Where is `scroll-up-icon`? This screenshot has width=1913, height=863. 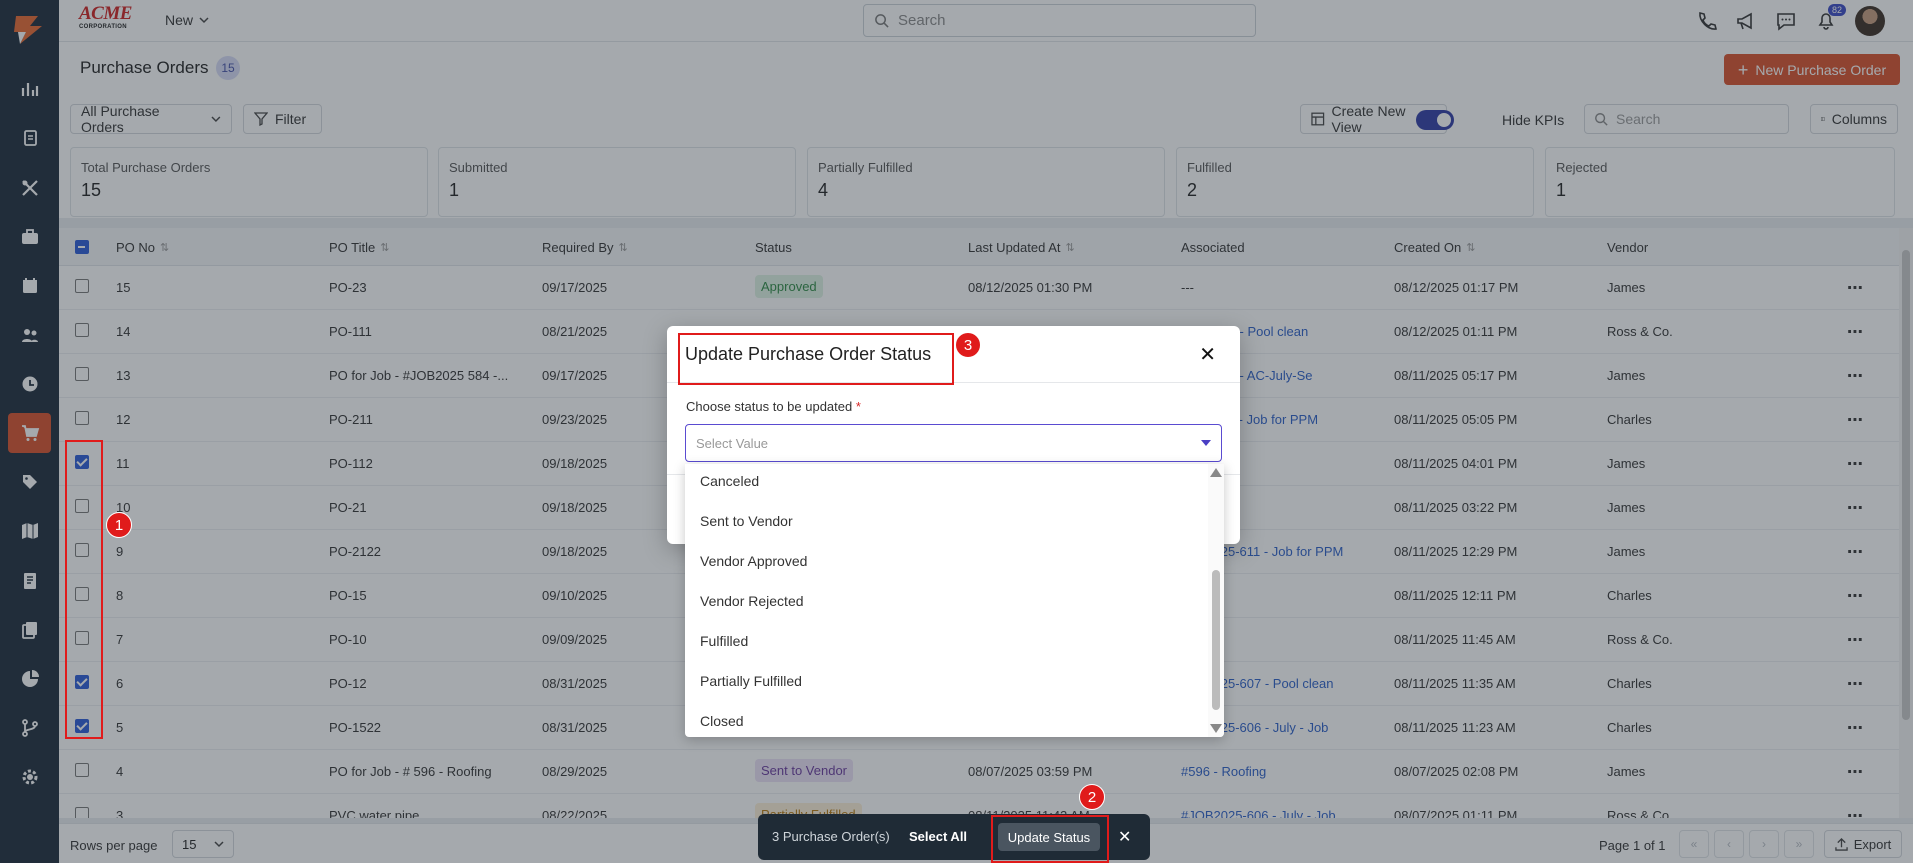
scroll-up-icon is located at coordinates (1216, 472).